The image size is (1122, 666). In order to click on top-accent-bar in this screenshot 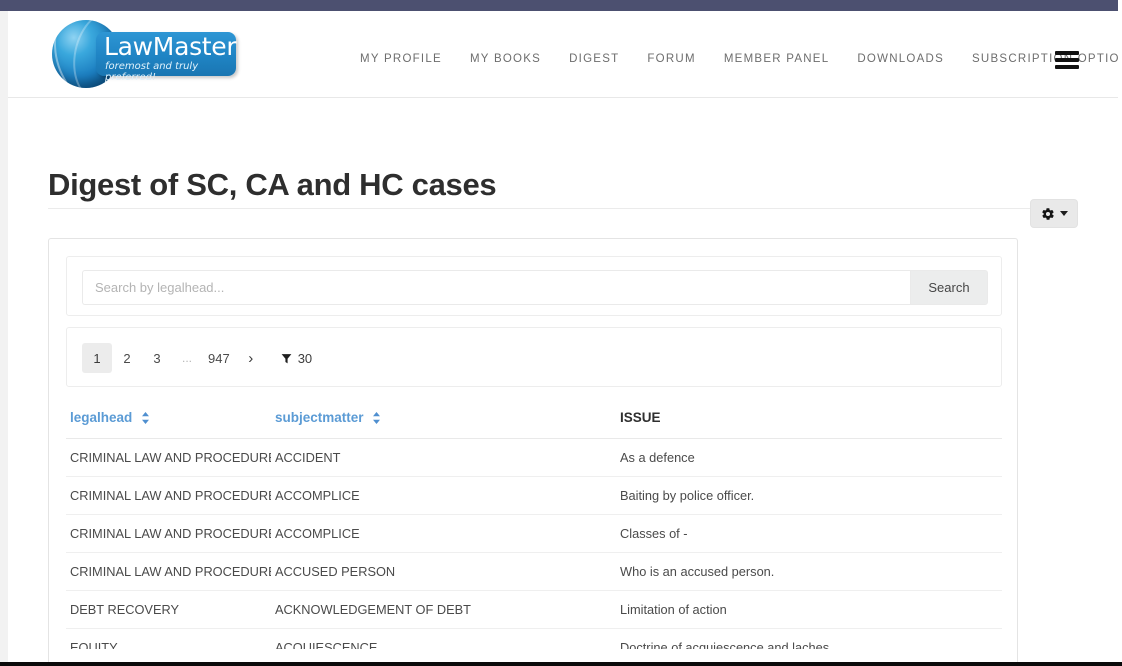, I will do `click(559, 5)`.